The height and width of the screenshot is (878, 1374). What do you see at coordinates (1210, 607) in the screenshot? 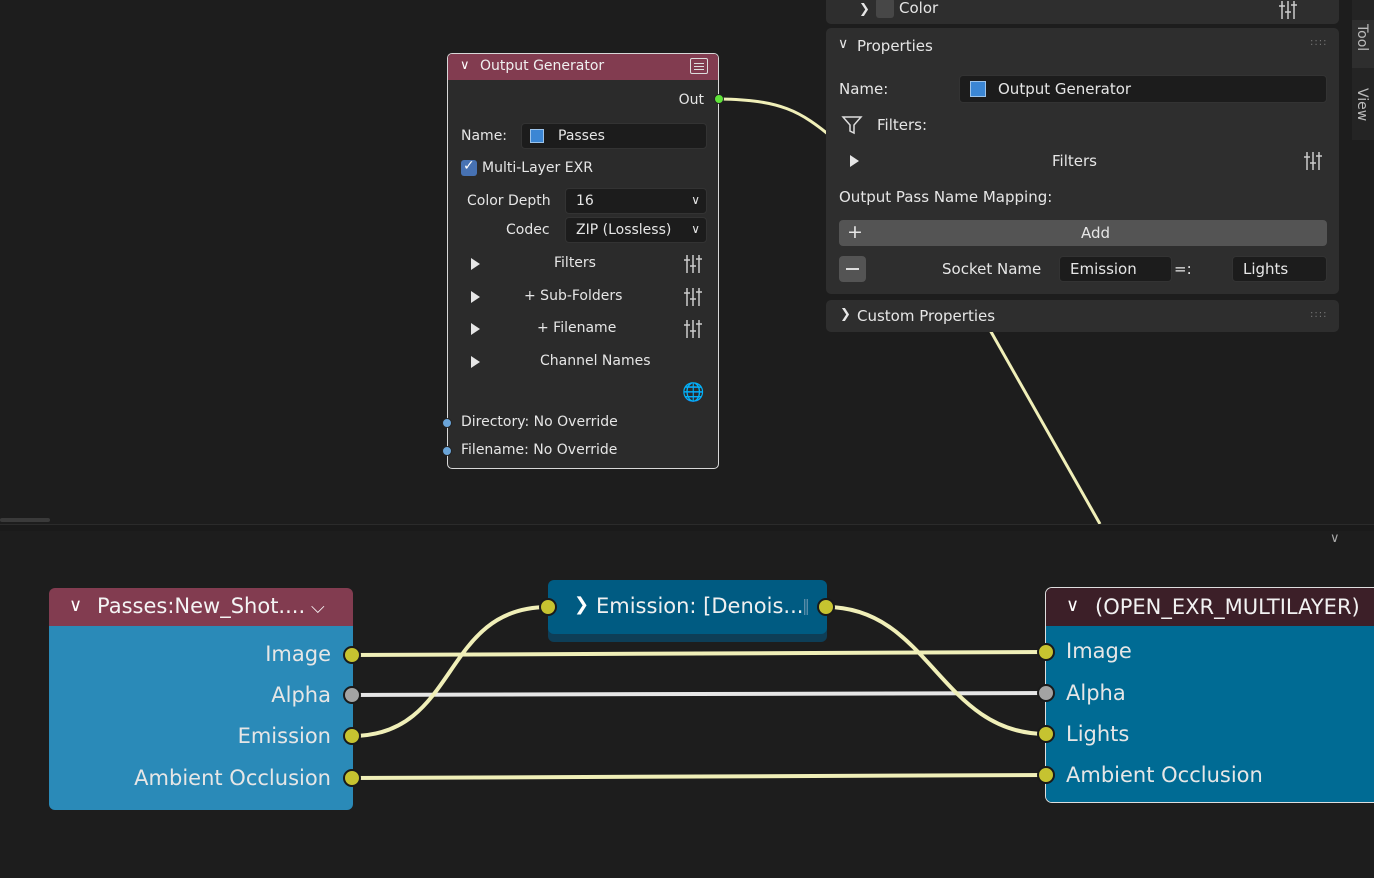
I see `node-header: ∨ (OPEN_EXR_MULTILAYER)` at bounding box center [1210, 607].